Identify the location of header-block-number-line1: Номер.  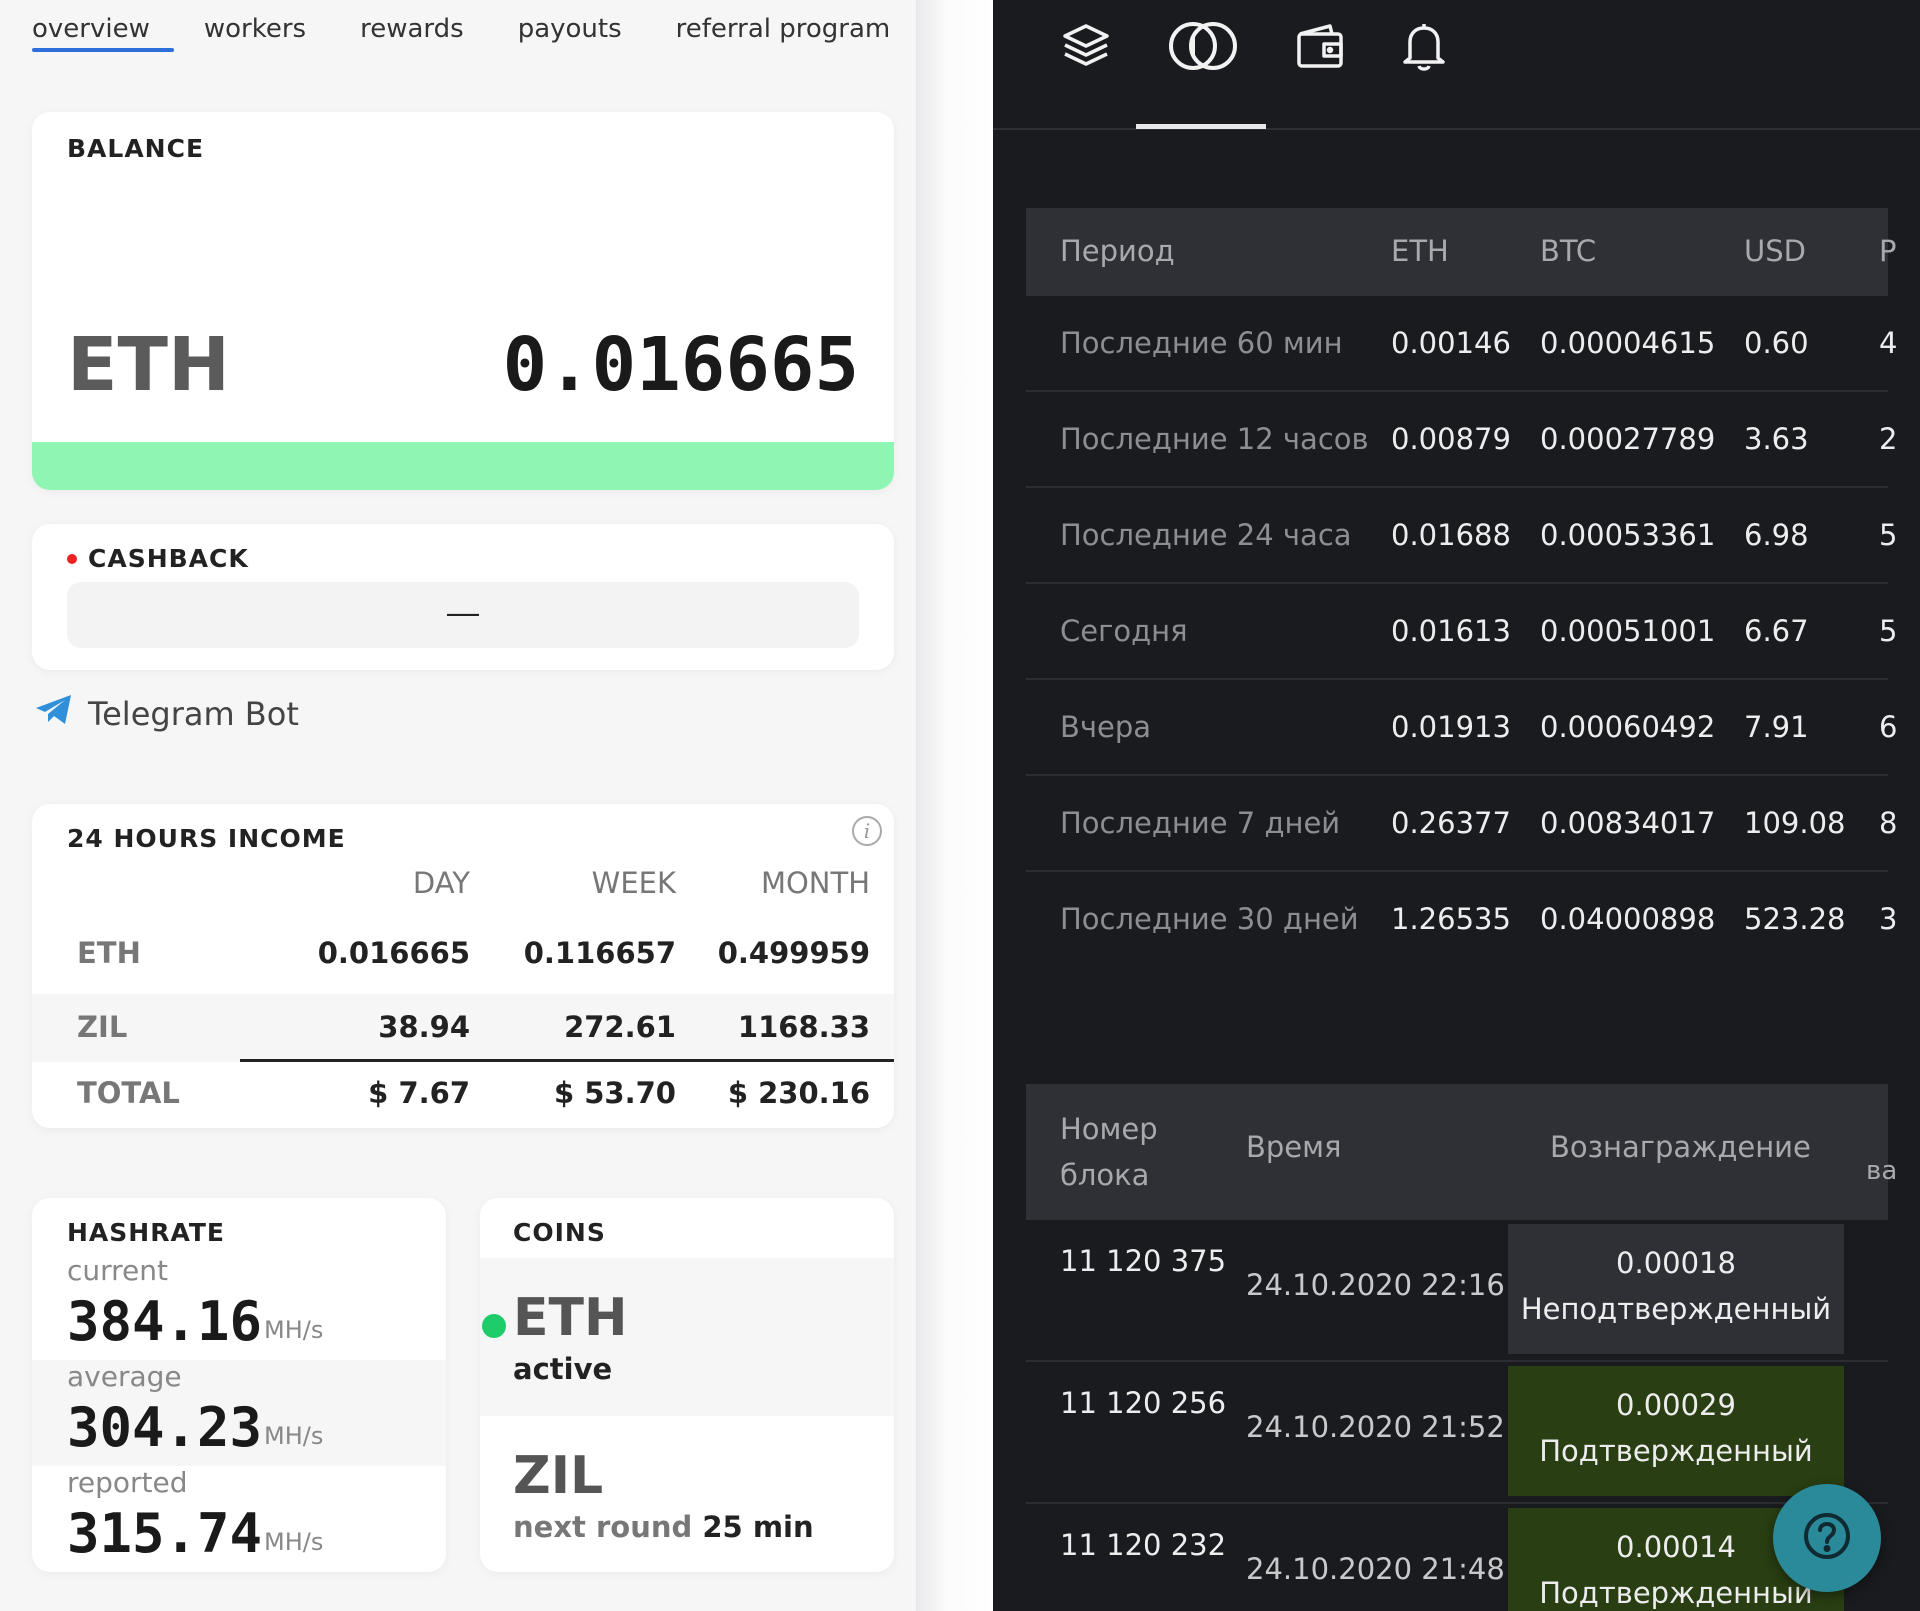
(1109, 1129).